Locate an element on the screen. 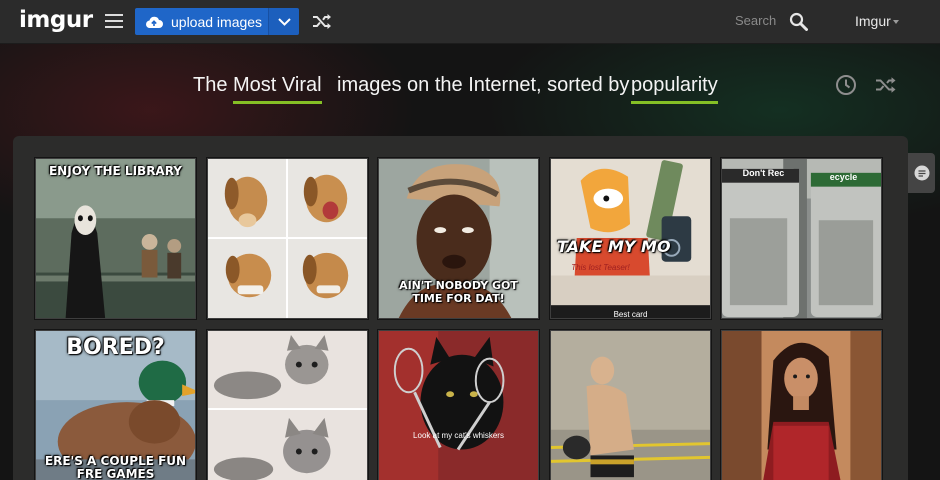 The image size is (940, 480). upload-dropdown-button is located at coordinates (283, 21).